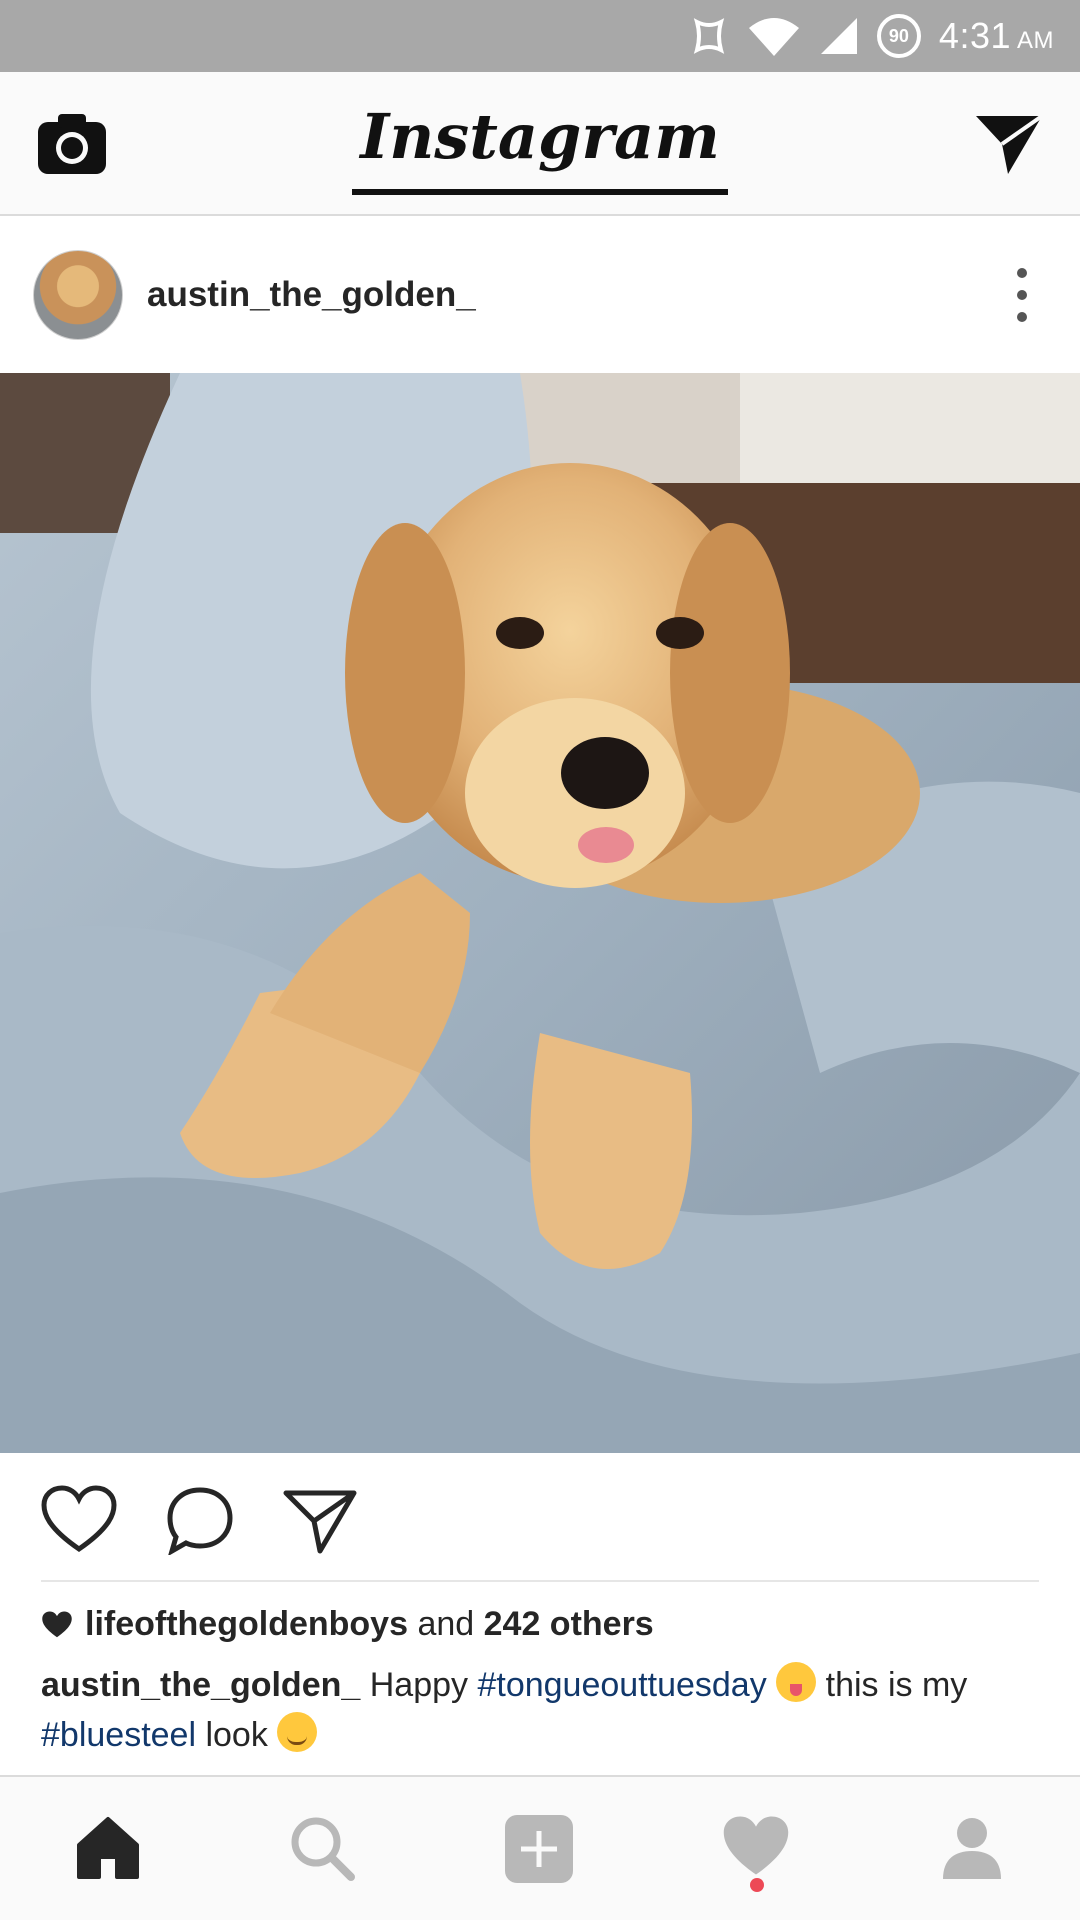  I want to click on home-icon, so click(108, 1848).